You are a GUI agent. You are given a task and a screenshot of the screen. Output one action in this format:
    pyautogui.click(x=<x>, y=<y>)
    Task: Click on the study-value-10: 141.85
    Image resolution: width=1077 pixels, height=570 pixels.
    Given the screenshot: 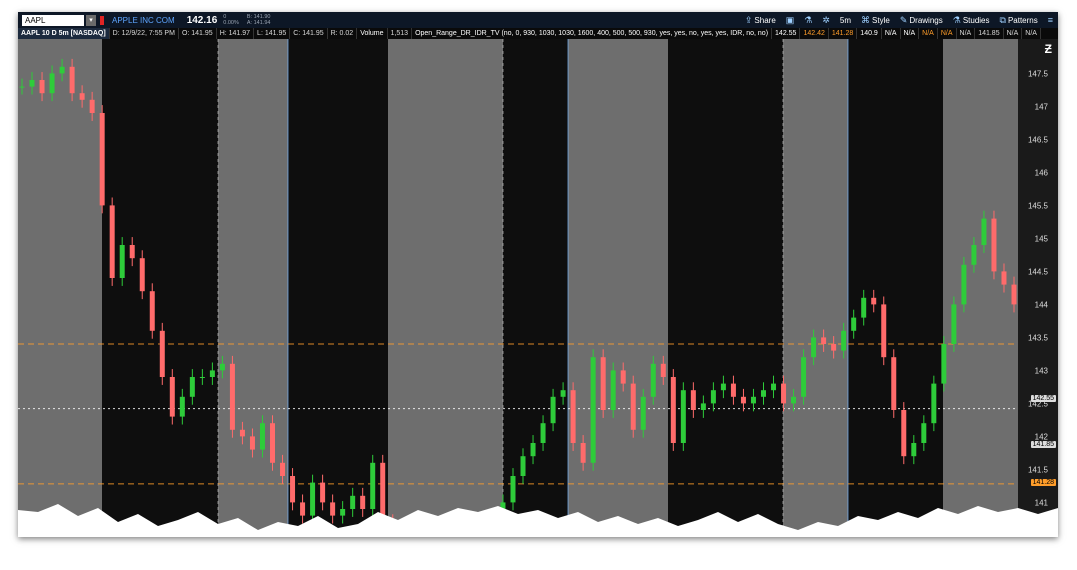 What is the action you would take?
    pyautogui.click(x=989, y=33)
    